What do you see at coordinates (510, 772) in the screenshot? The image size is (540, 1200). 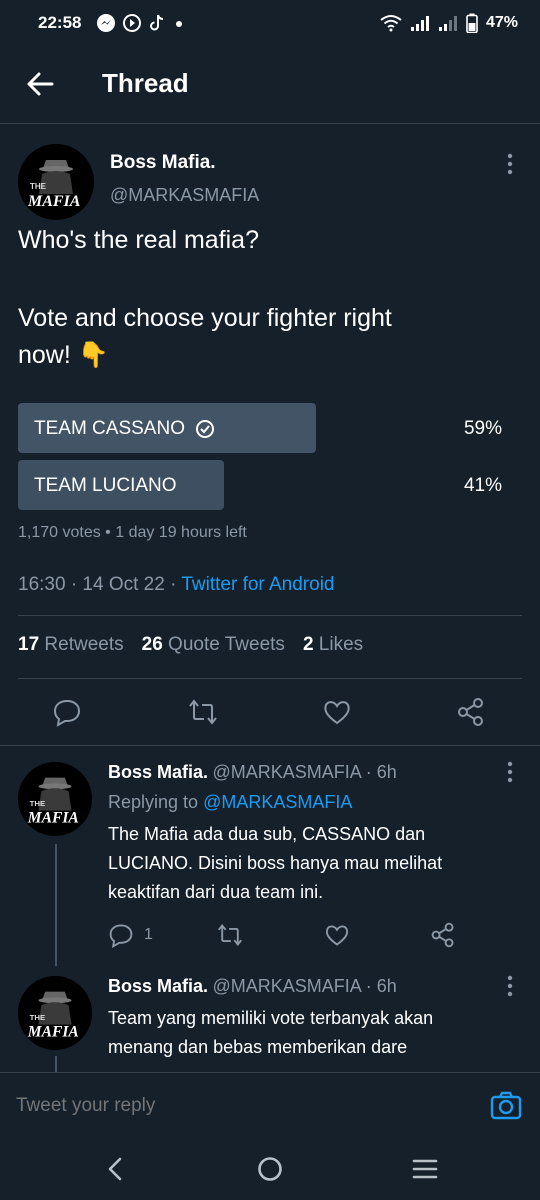 I see `reply1-more-icon` at bounding box center [510, 772].